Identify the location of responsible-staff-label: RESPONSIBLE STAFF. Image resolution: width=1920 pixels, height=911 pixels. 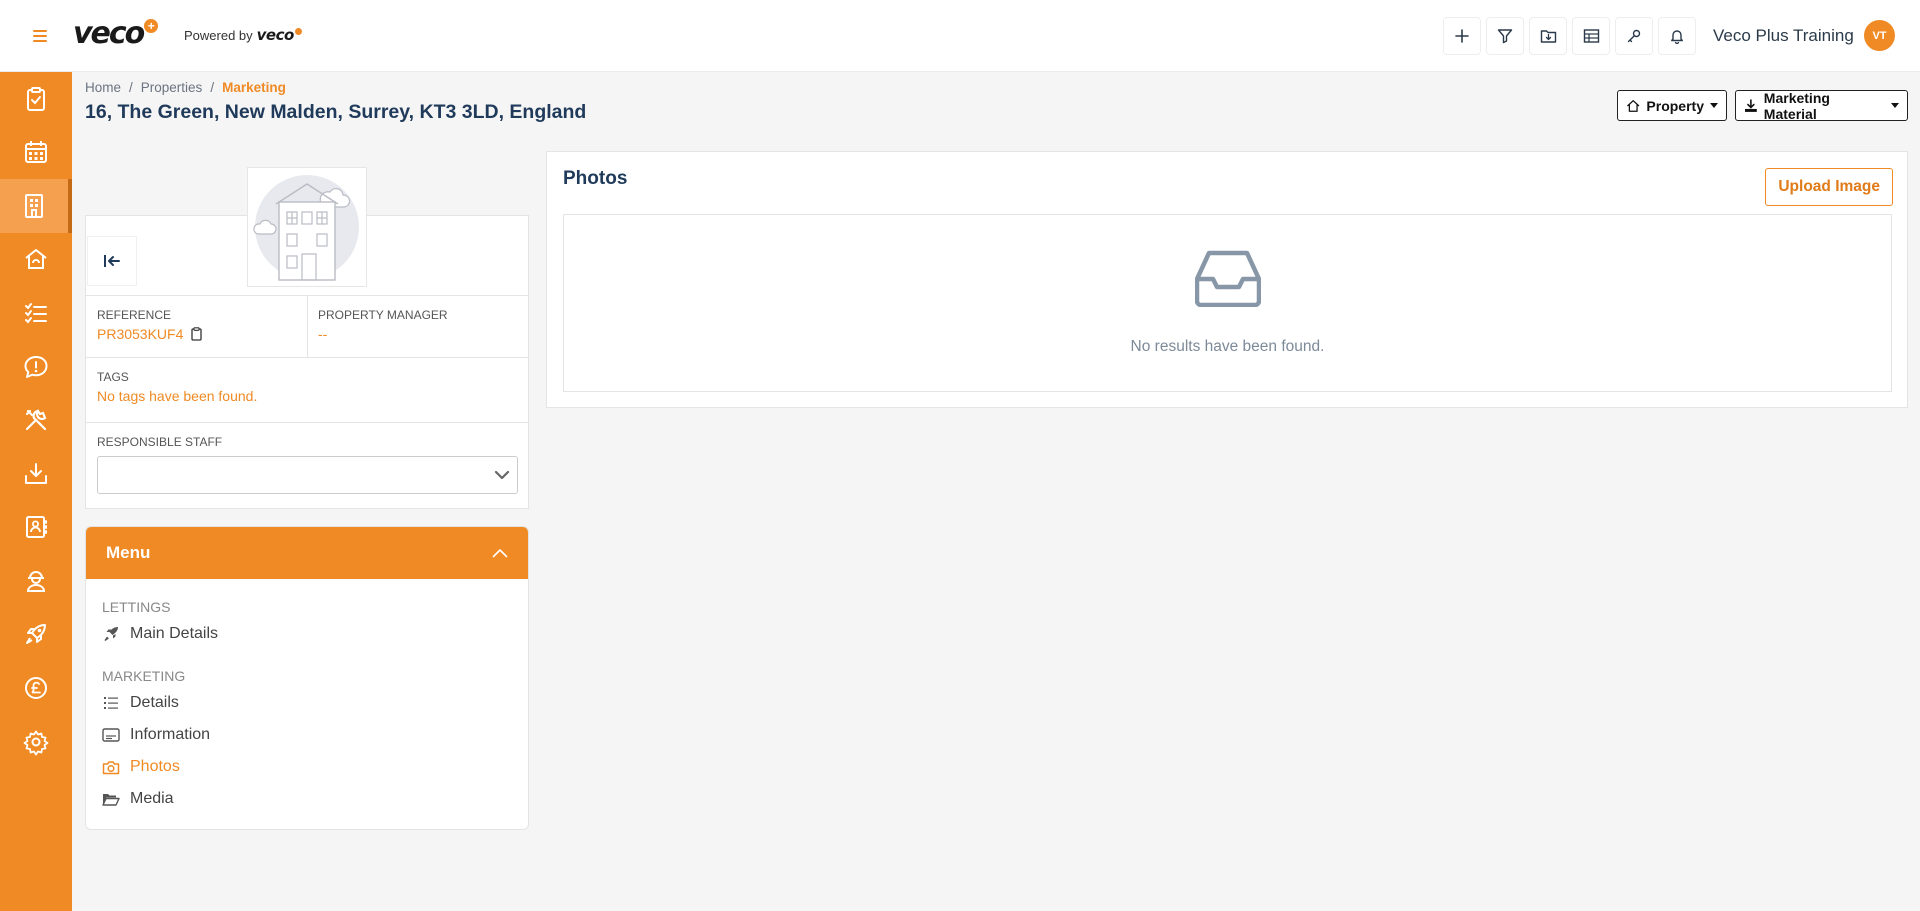
(160, 442).